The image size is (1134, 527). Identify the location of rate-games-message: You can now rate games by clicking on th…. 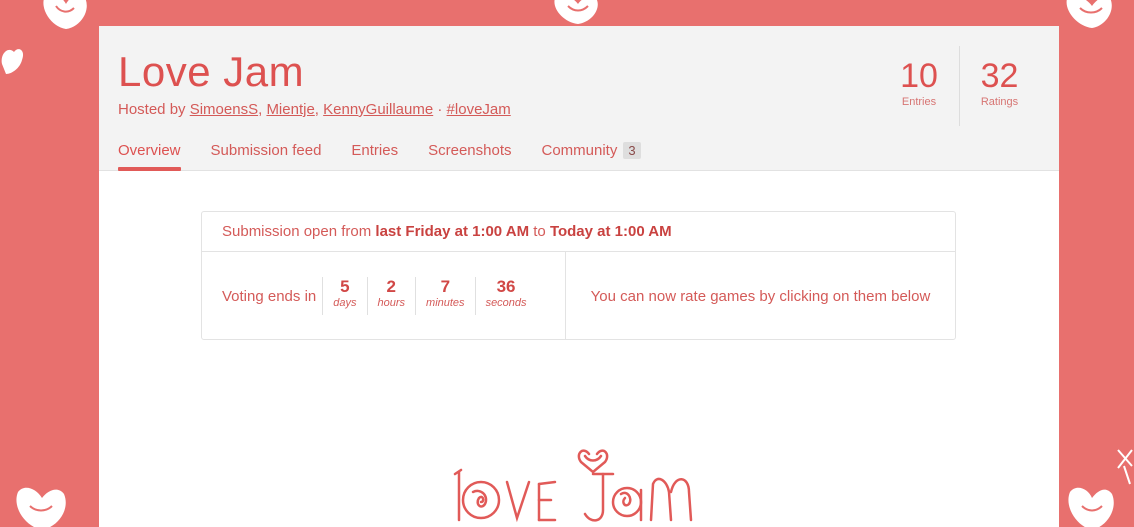
(760, 296).